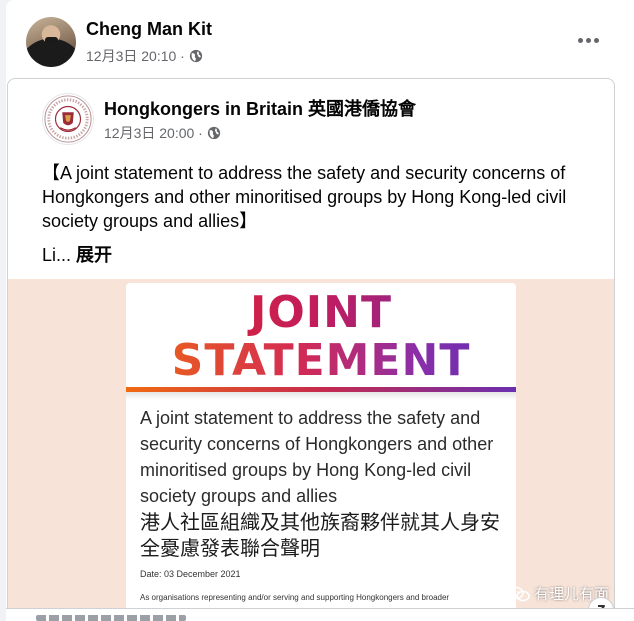 This screenshot has height=621, width=634. I want to click on post-timestamp: 12月3日 20:10 ·, so click(135, 56).